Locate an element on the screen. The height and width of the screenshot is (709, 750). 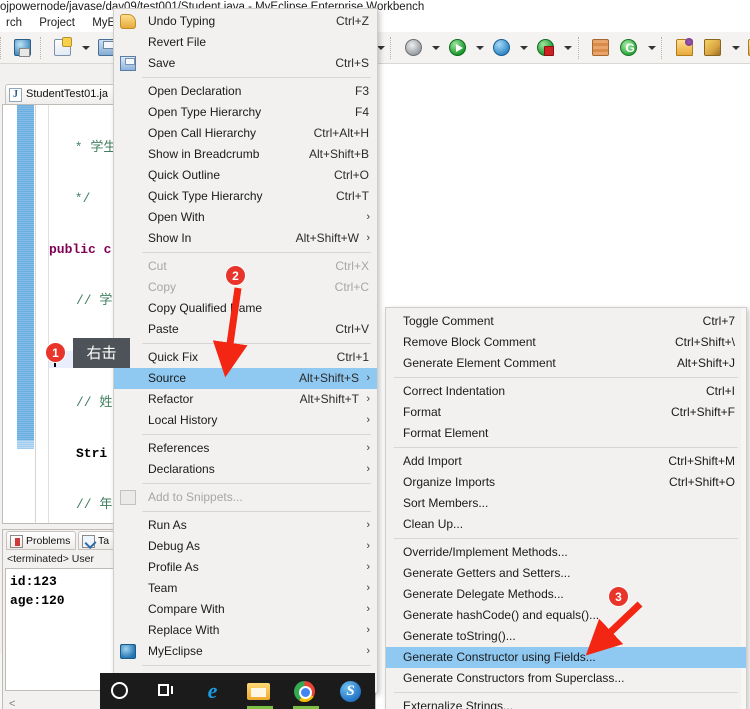
run-icon is located at coordinates (458, 48).